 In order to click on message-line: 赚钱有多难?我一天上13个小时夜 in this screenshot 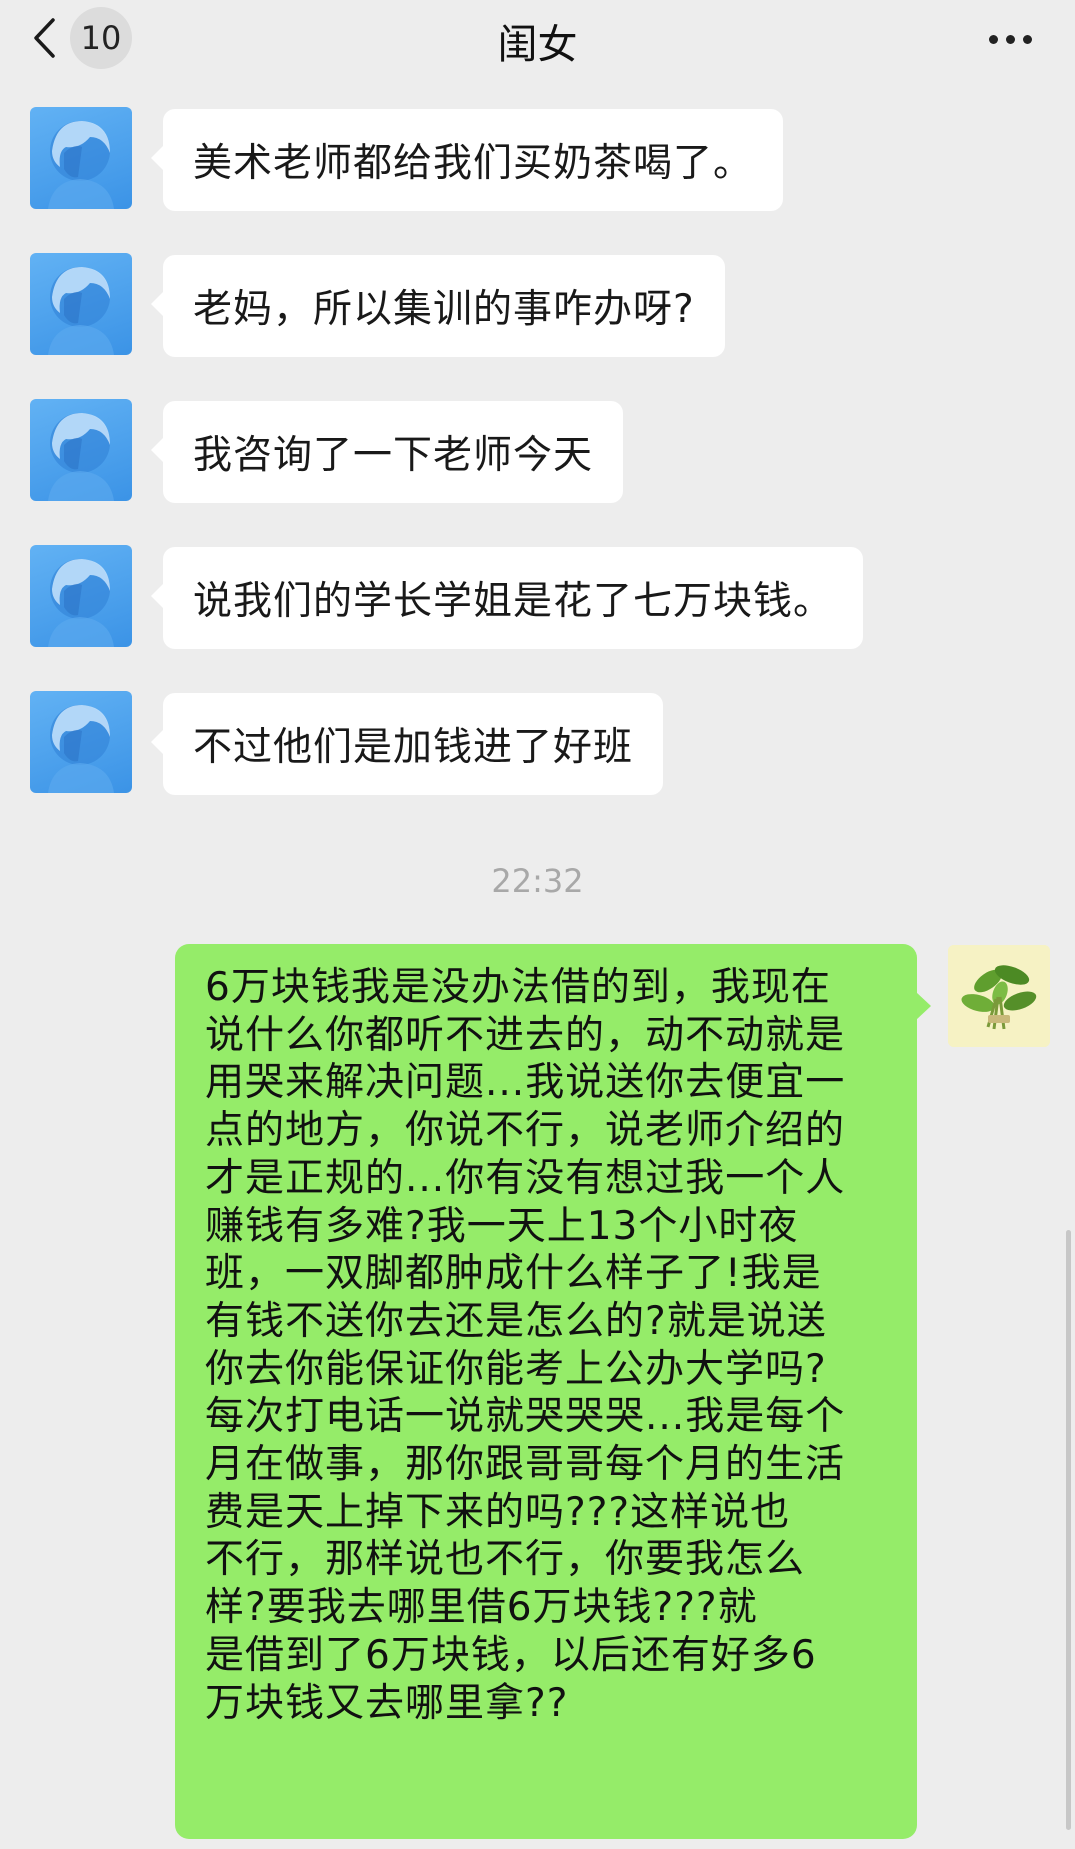, I will do `click(502, 1226)`.